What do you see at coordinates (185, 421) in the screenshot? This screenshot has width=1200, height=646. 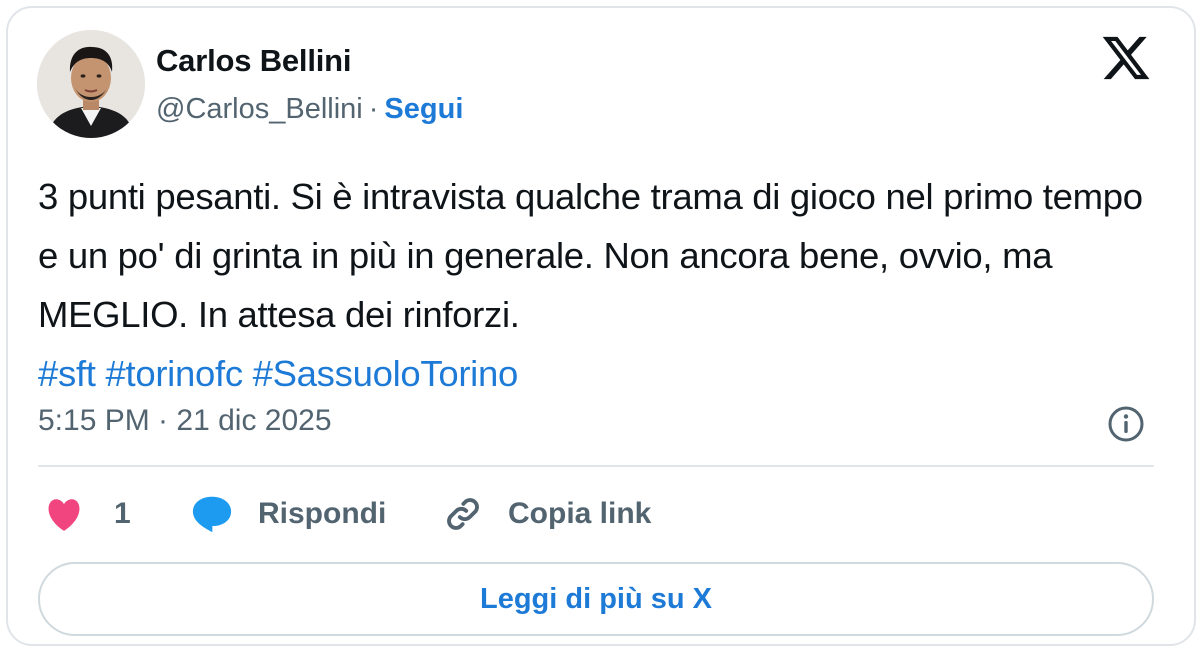 I see `tweet-timestamp: 5:15 PM · 21 dic 2025` at bounding box center [185, 421].